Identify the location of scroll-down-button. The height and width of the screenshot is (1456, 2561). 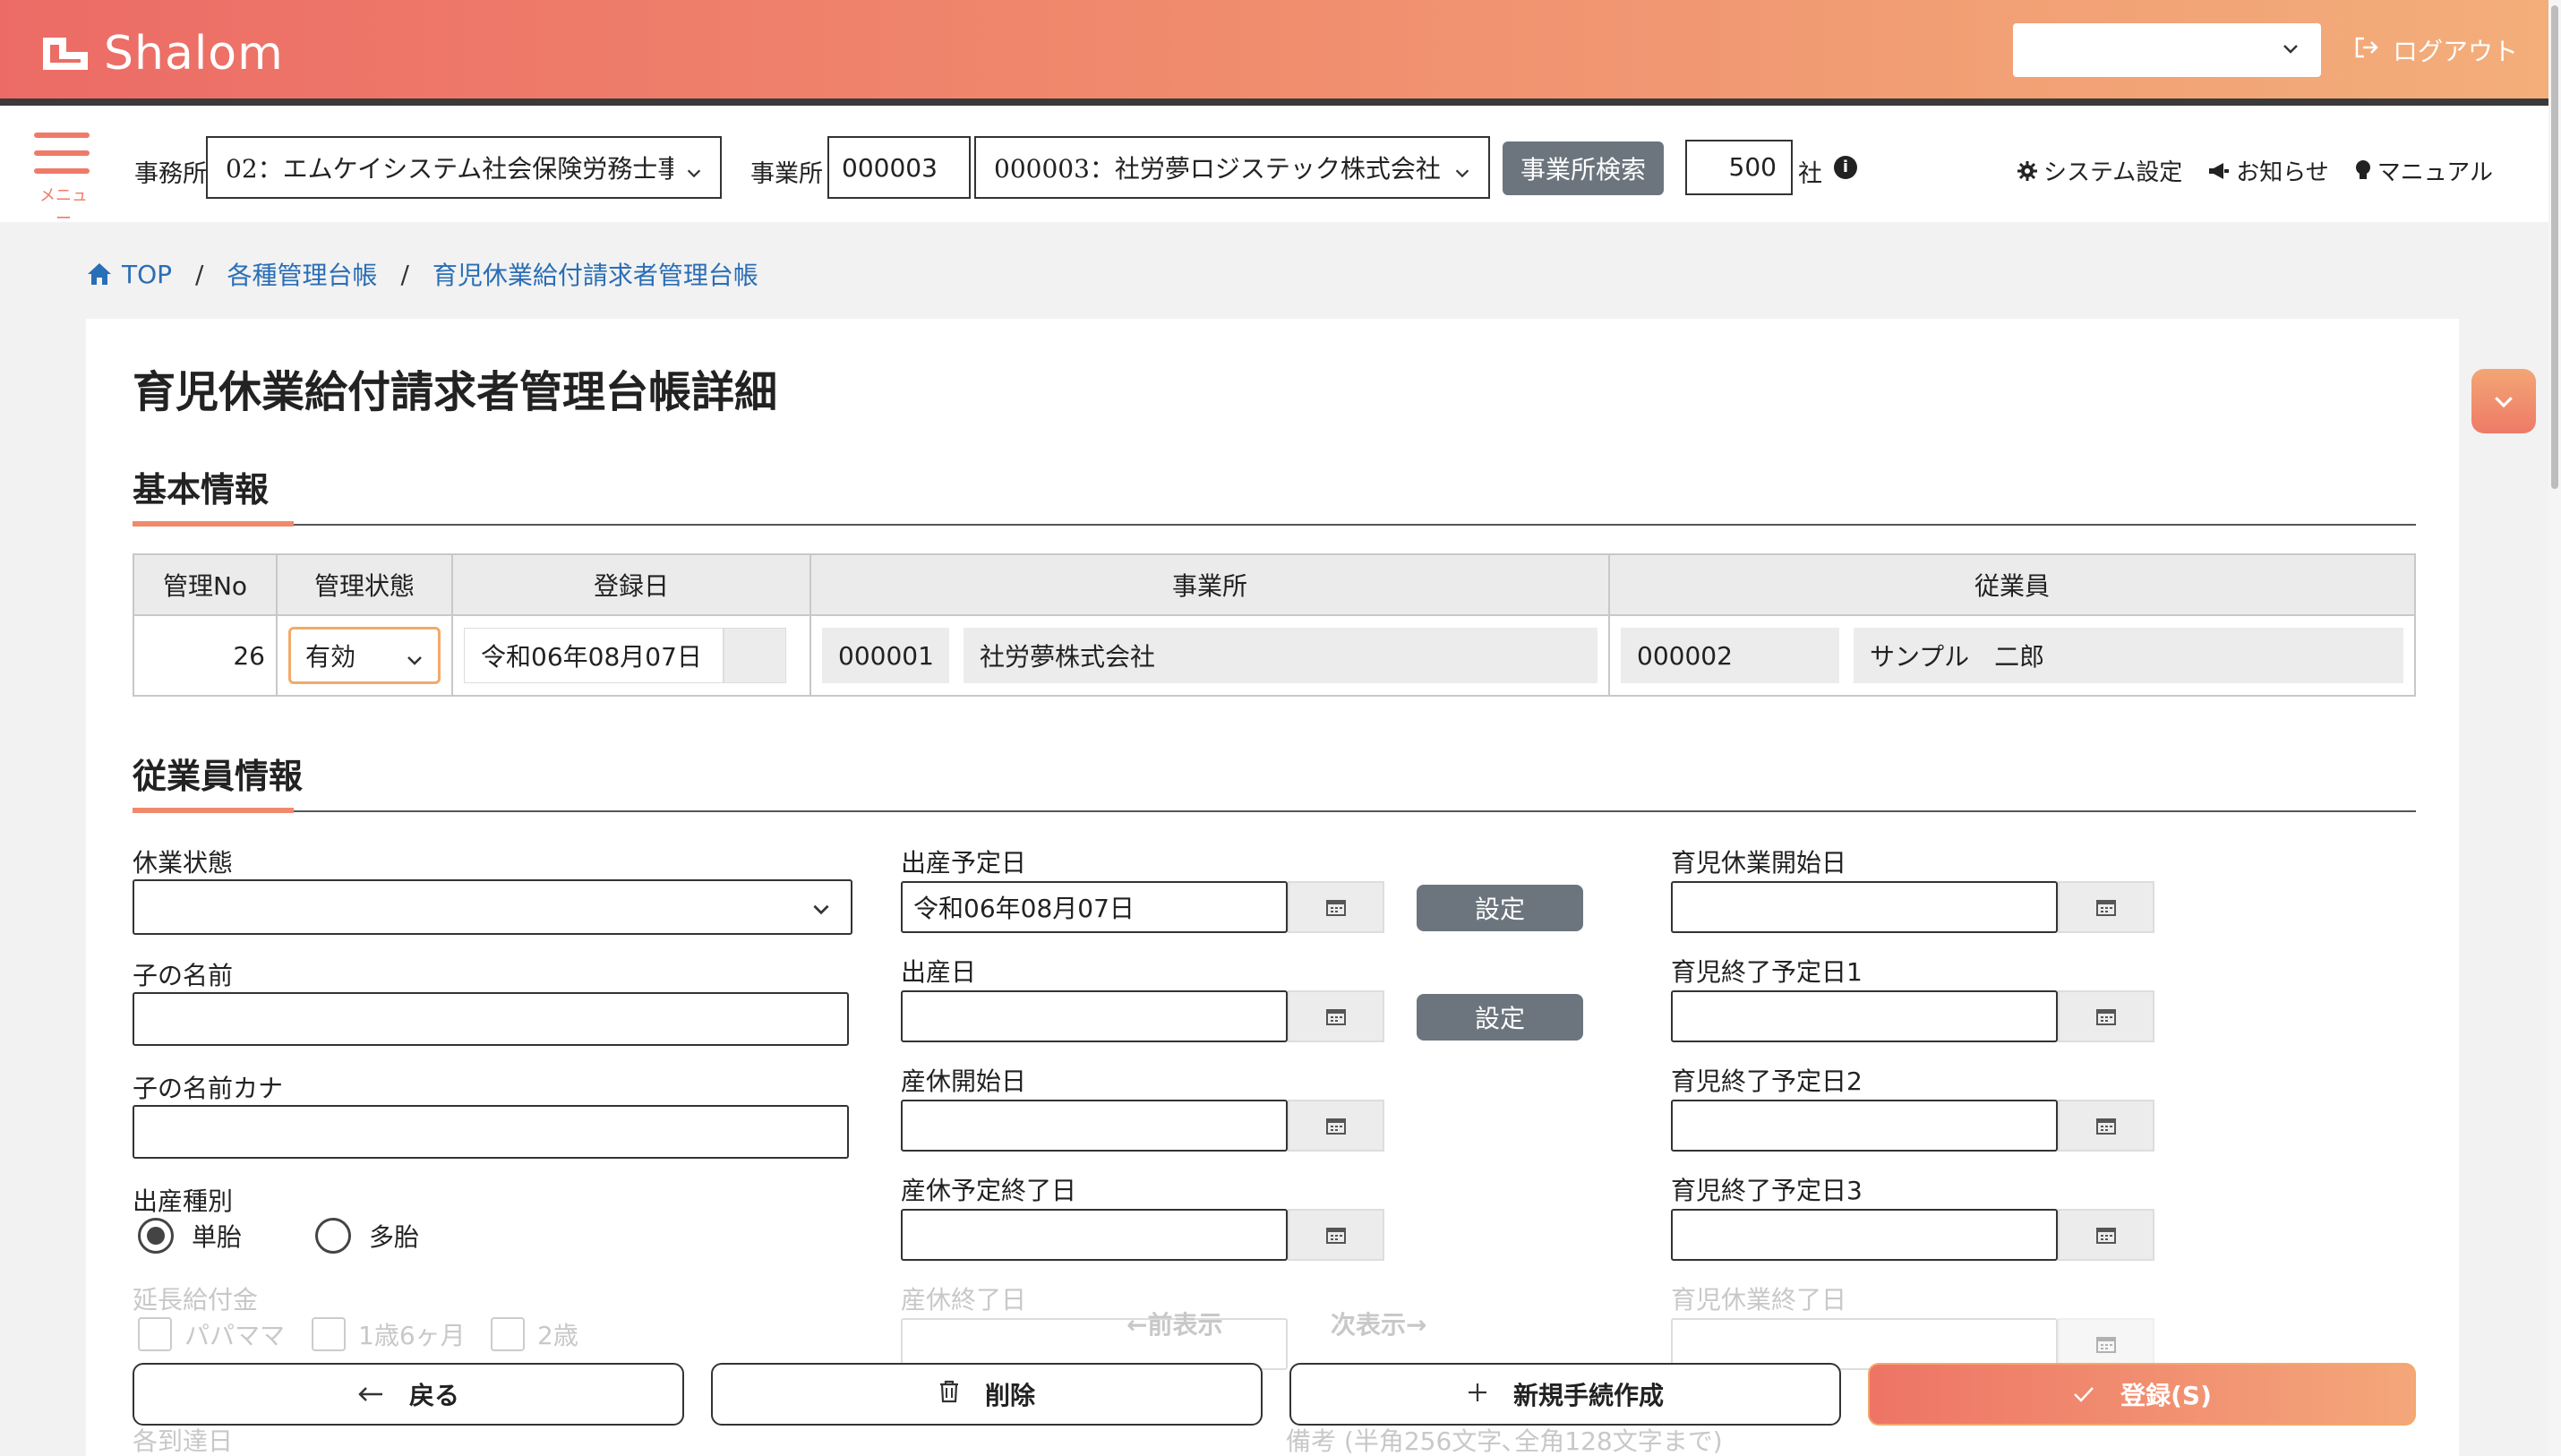
(2503, 401).